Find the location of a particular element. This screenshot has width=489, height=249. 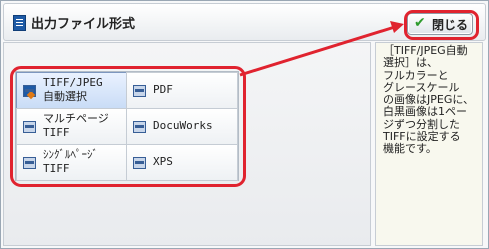

arrow-line is located at coordinates (319, 50).